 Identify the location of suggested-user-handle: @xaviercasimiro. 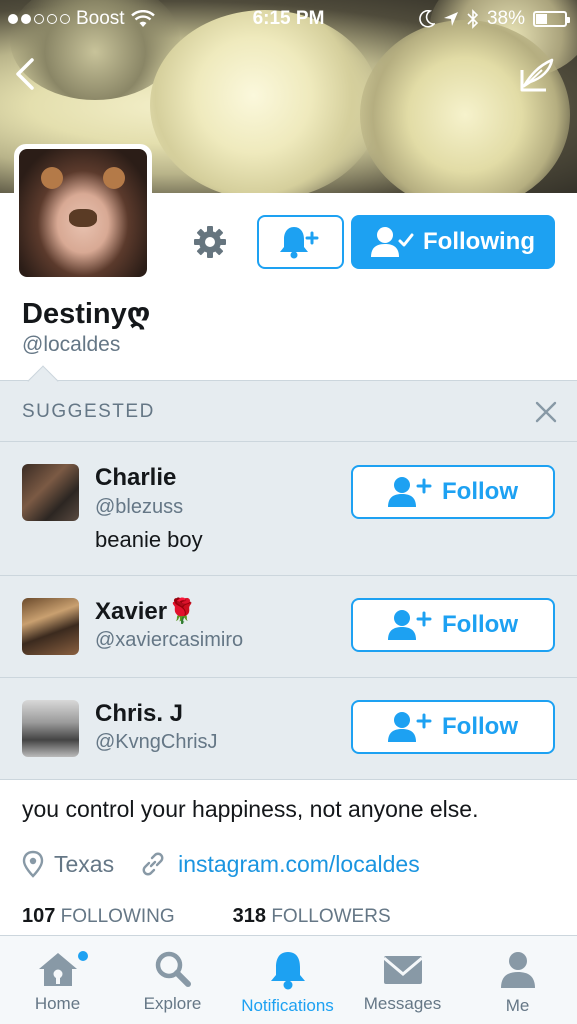
(169, 640).